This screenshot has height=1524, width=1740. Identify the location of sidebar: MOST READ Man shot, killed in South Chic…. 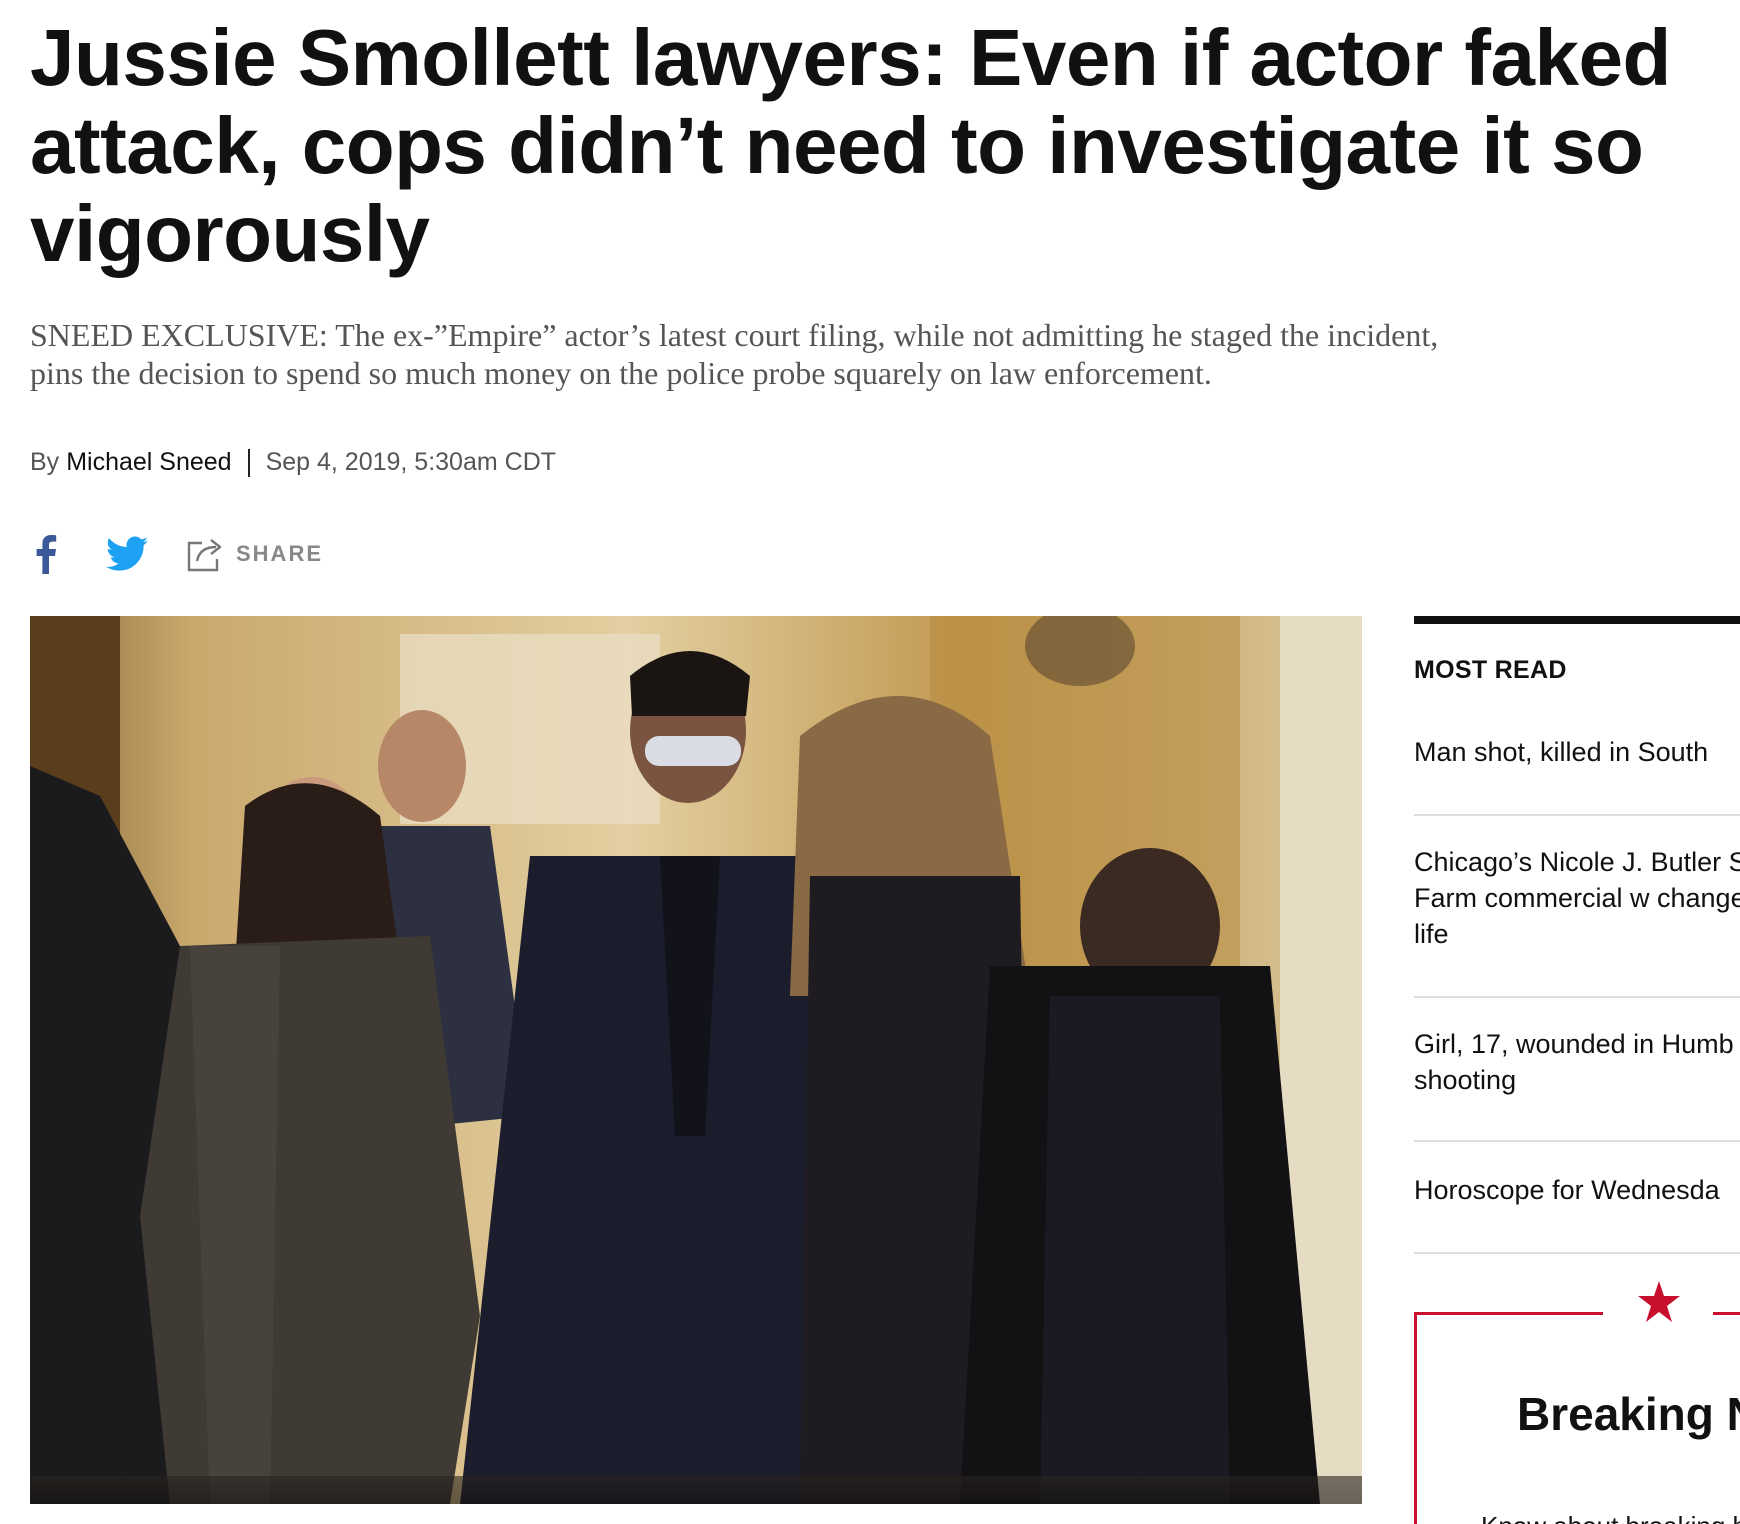
(1577, 1070).